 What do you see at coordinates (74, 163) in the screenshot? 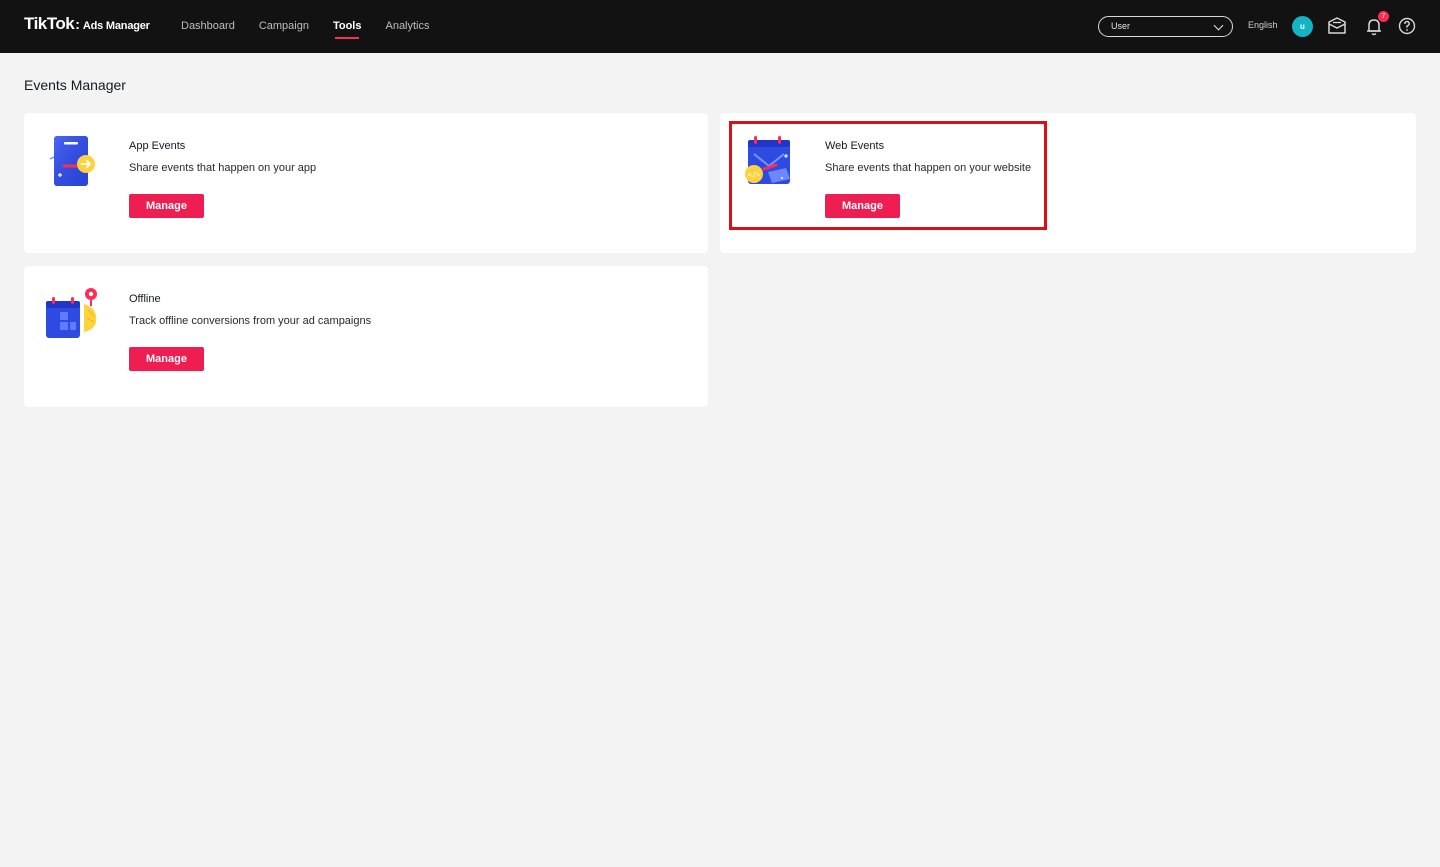
I see `app-events-icon` at bounding box center [74, 163].